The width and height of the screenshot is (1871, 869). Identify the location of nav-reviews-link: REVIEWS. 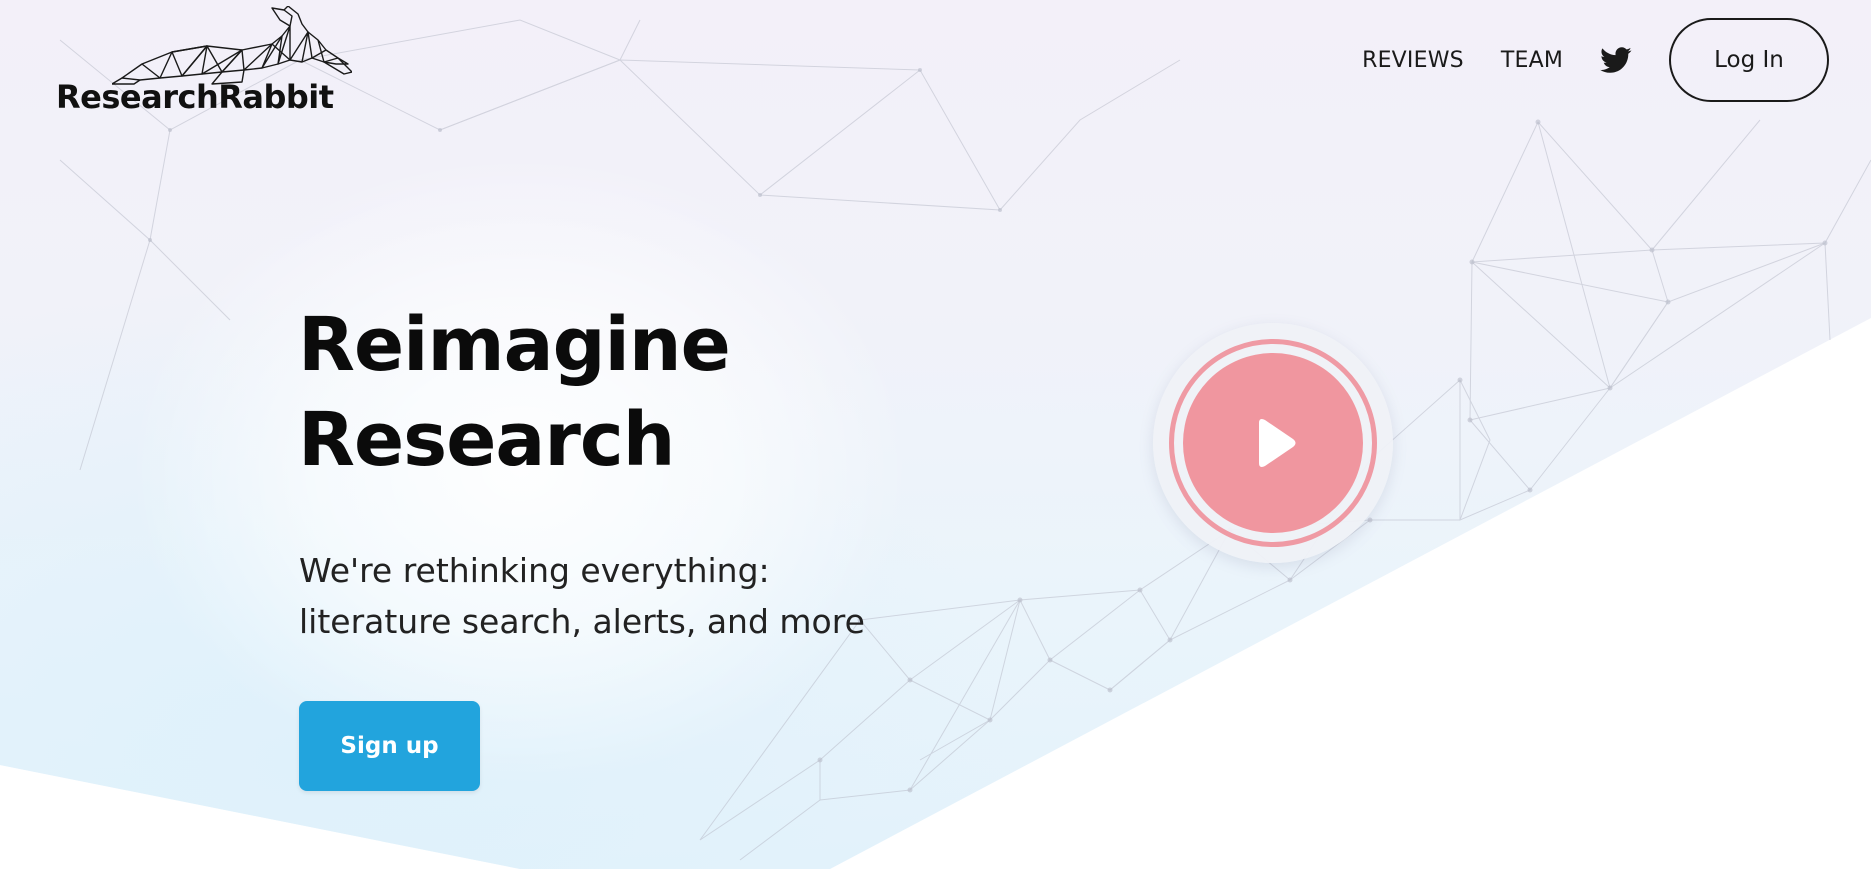
(1413, 60).